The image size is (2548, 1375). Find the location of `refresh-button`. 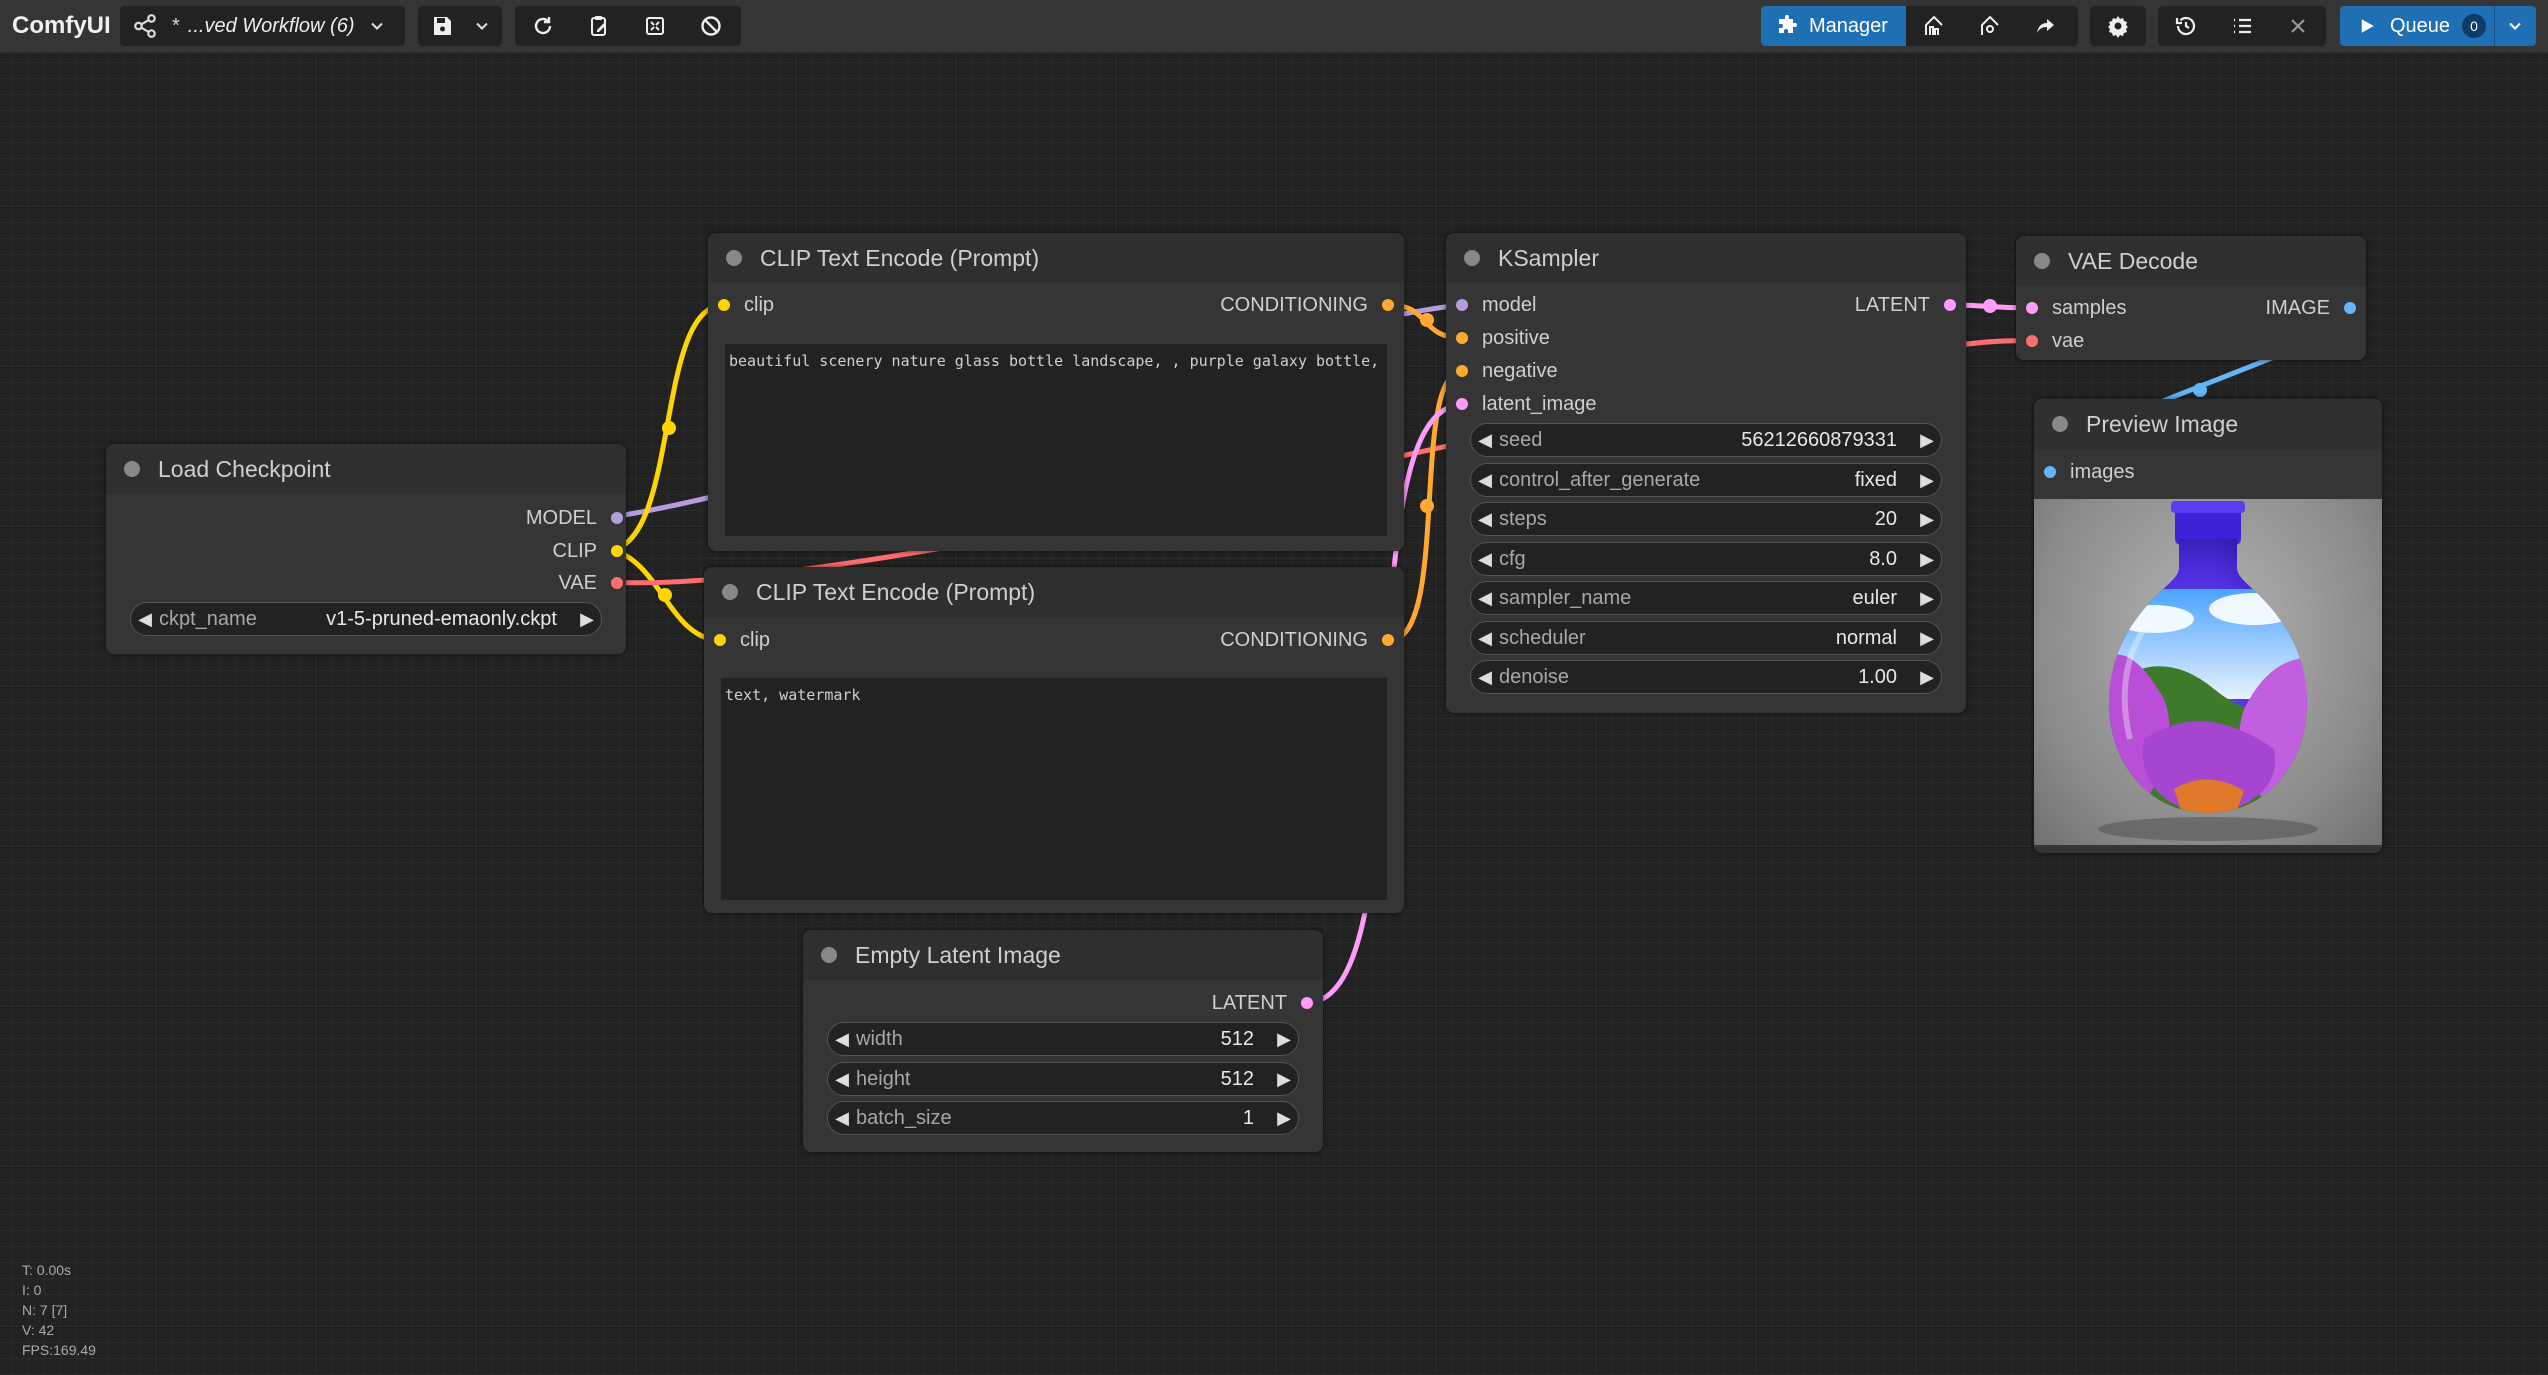

refresh-button is located at coordinates (543, 26).